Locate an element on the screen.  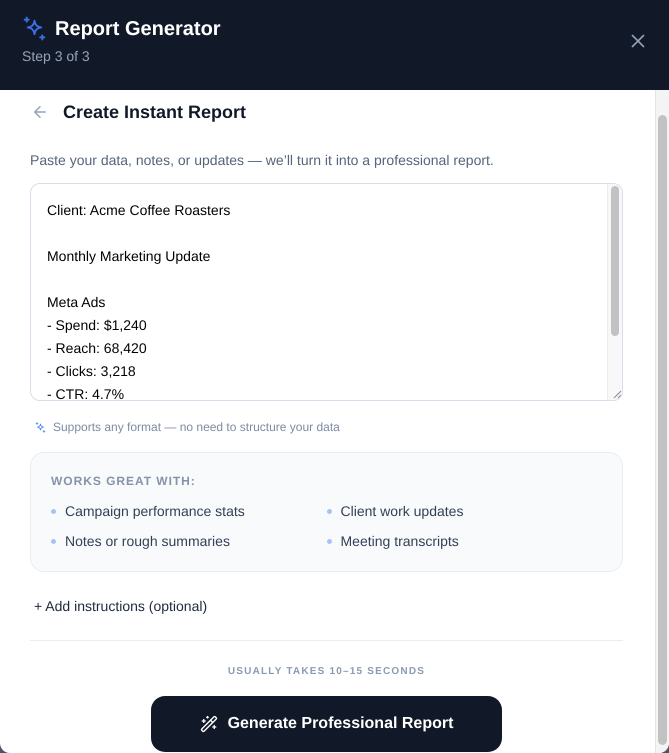
tip-item: Campaign performance stats is located at coordinates (155, 511).